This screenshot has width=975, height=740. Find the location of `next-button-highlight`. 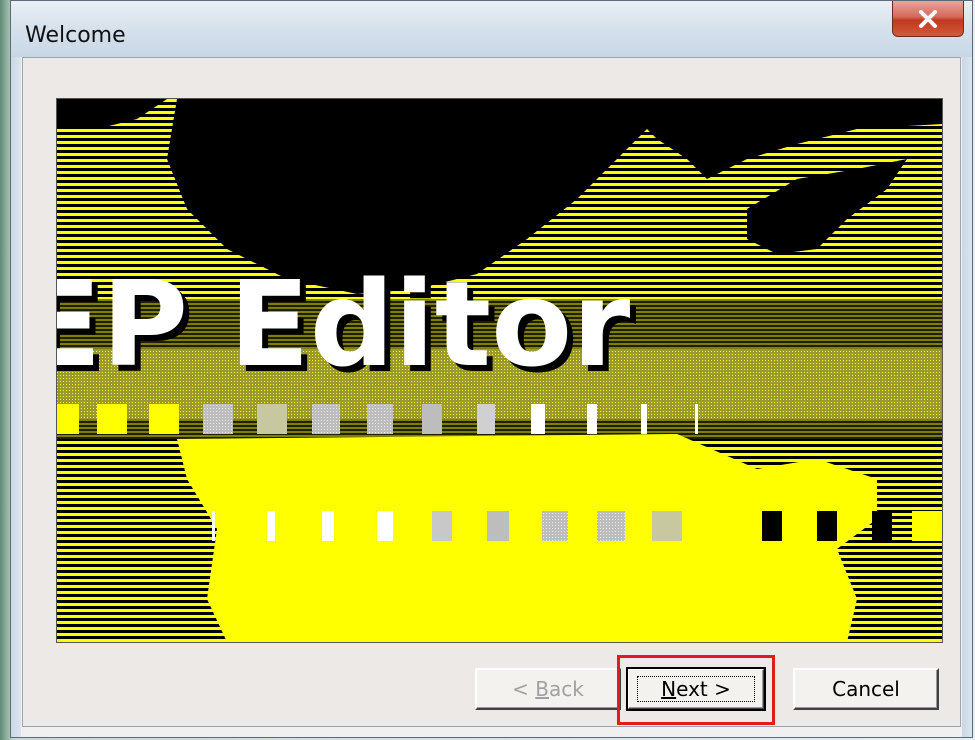

next-button-highlight is located at coordinates (696, 690).